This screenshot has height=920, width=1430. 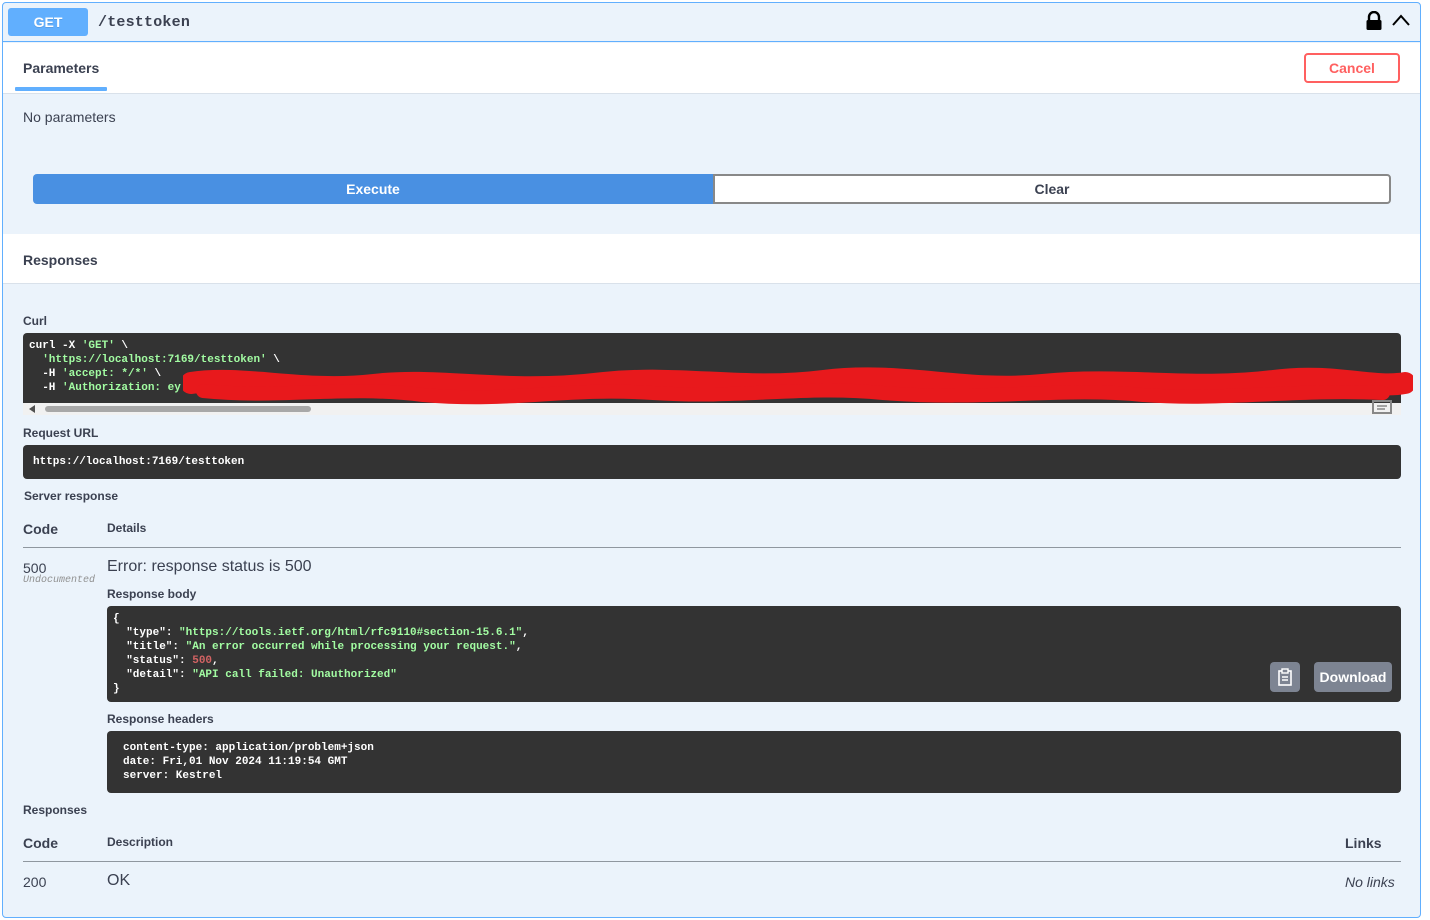 I want to click on chevron-up-icon, so click(x=1401, y=20).